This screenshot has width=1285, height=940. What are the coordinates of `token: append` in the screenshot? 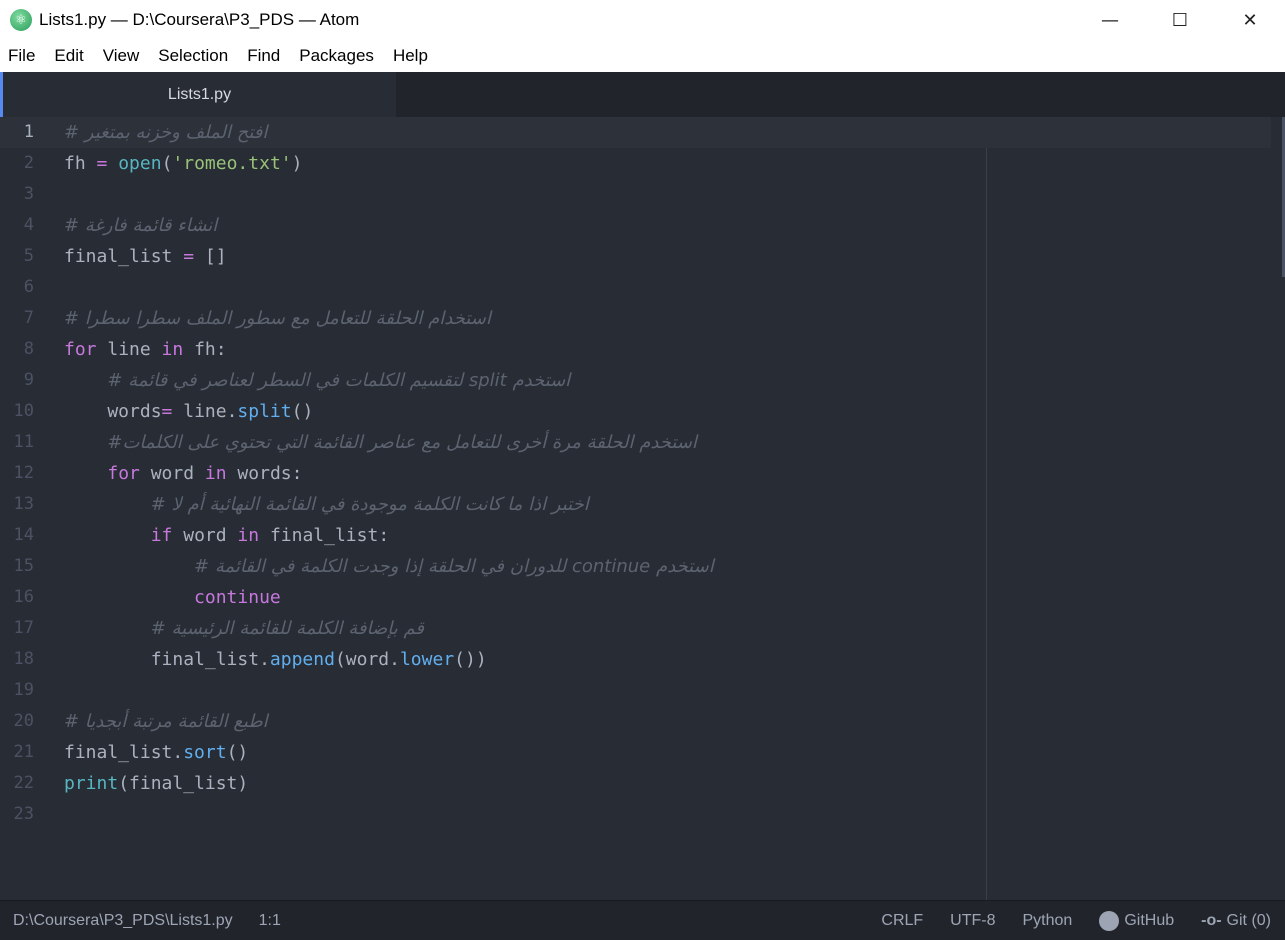 It's located at (302, 659).